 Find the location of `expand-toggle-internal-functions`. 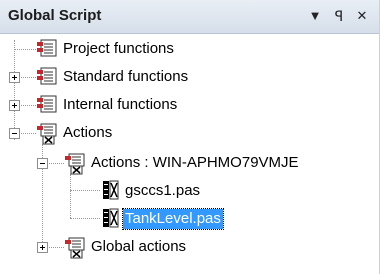

expand-toggle-internal-functions is located at coordinates (14, 105).